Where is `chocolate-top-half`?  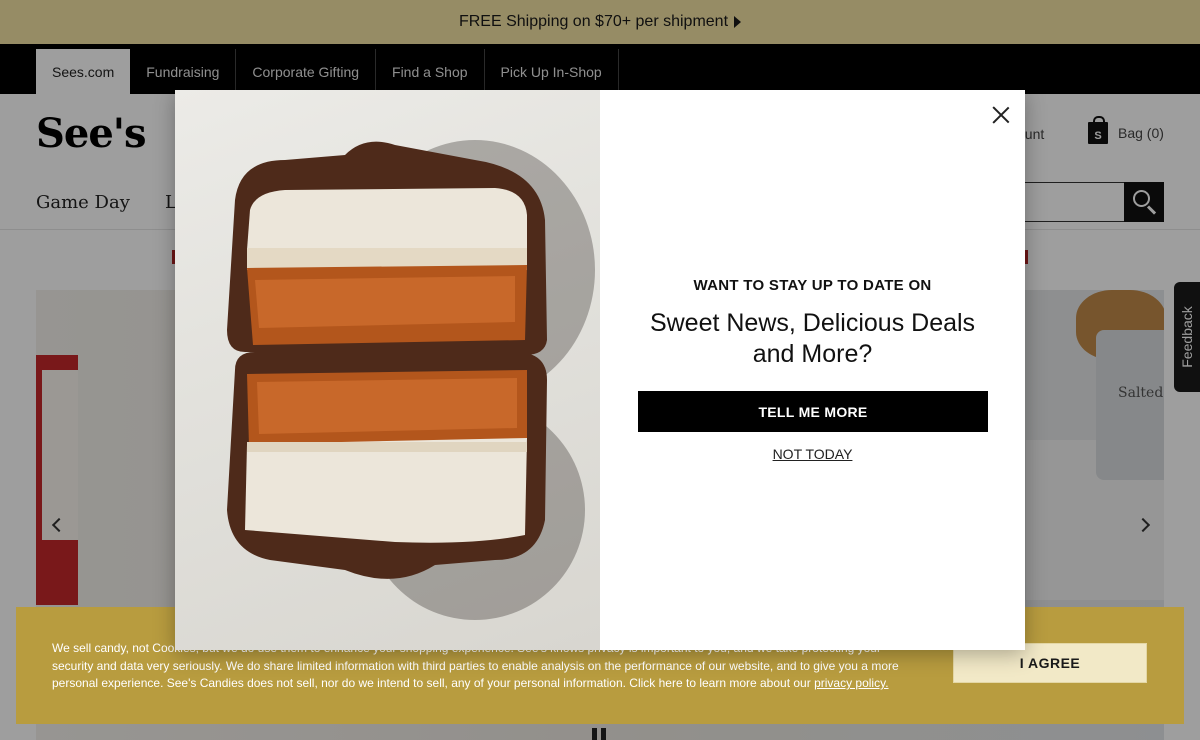
chocolate-top-half is located at coordinates (387, 248).